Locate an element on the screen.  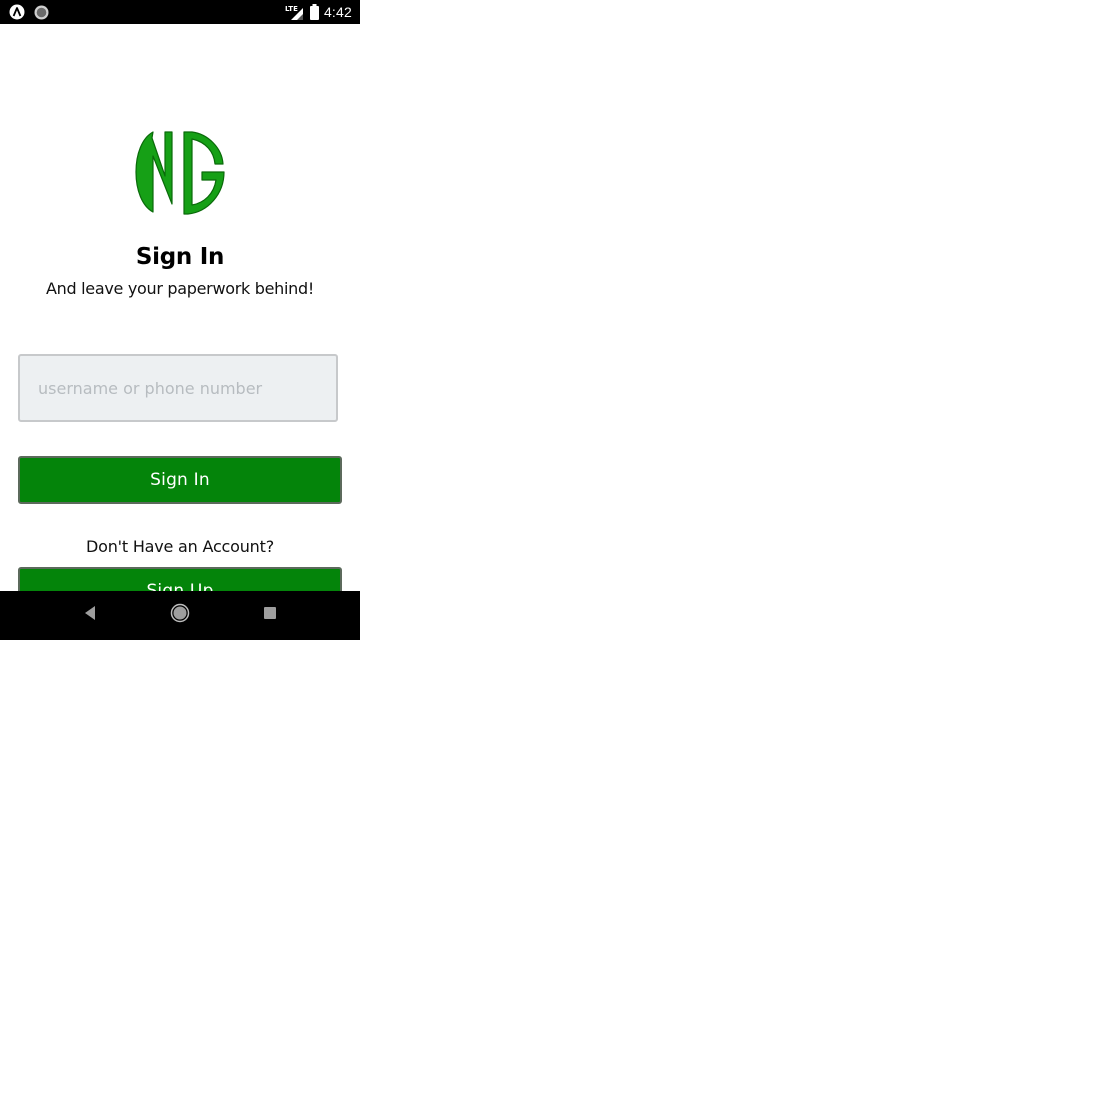
circle-notification-icon is located at coordinates (41, 12).